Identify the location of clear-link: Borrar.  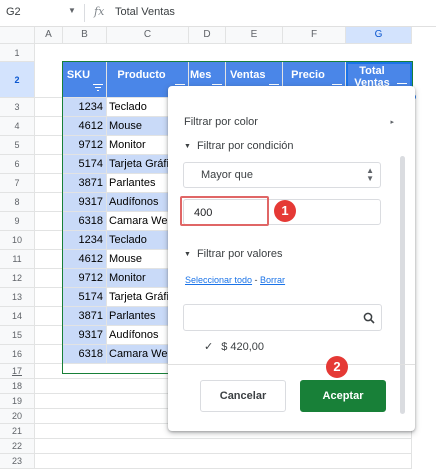
(272, 280).